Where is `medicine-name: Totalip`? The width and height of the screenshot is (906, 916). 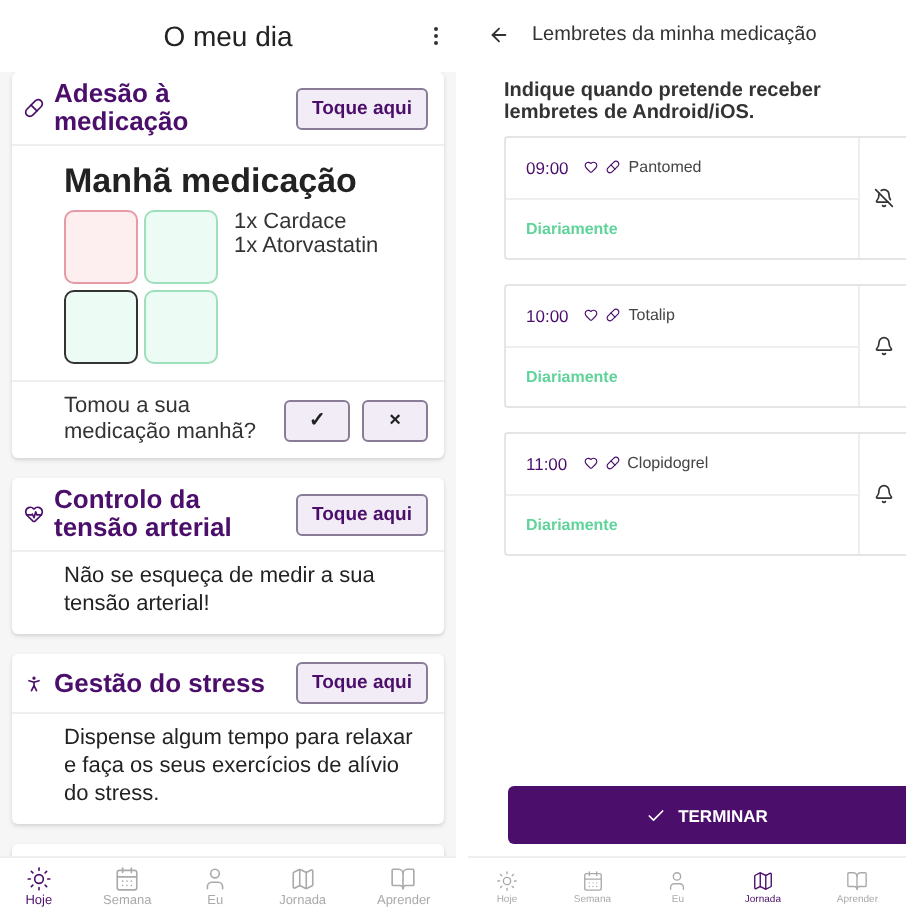 medicine-name: Totalip is located at coordinates (651, 315).